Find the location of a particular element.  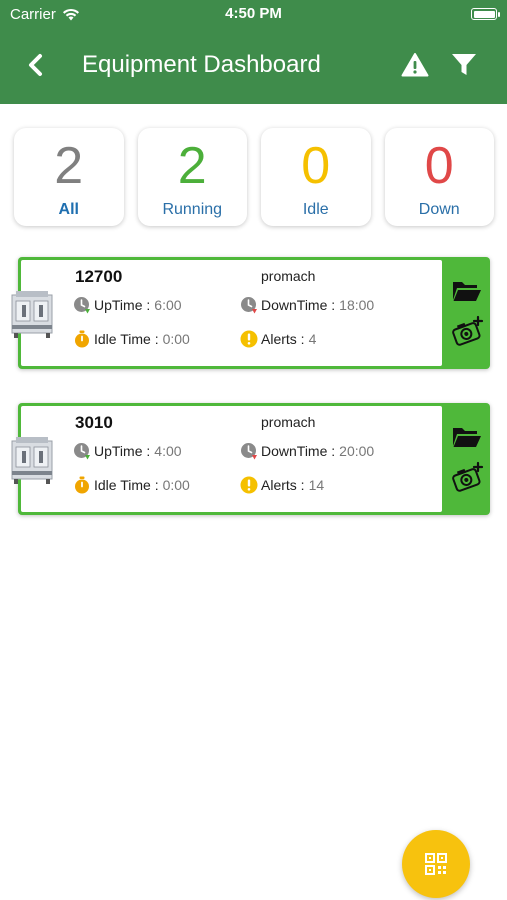

nav-bar: Equipment Dashboard is located at coordinates (253, 66).